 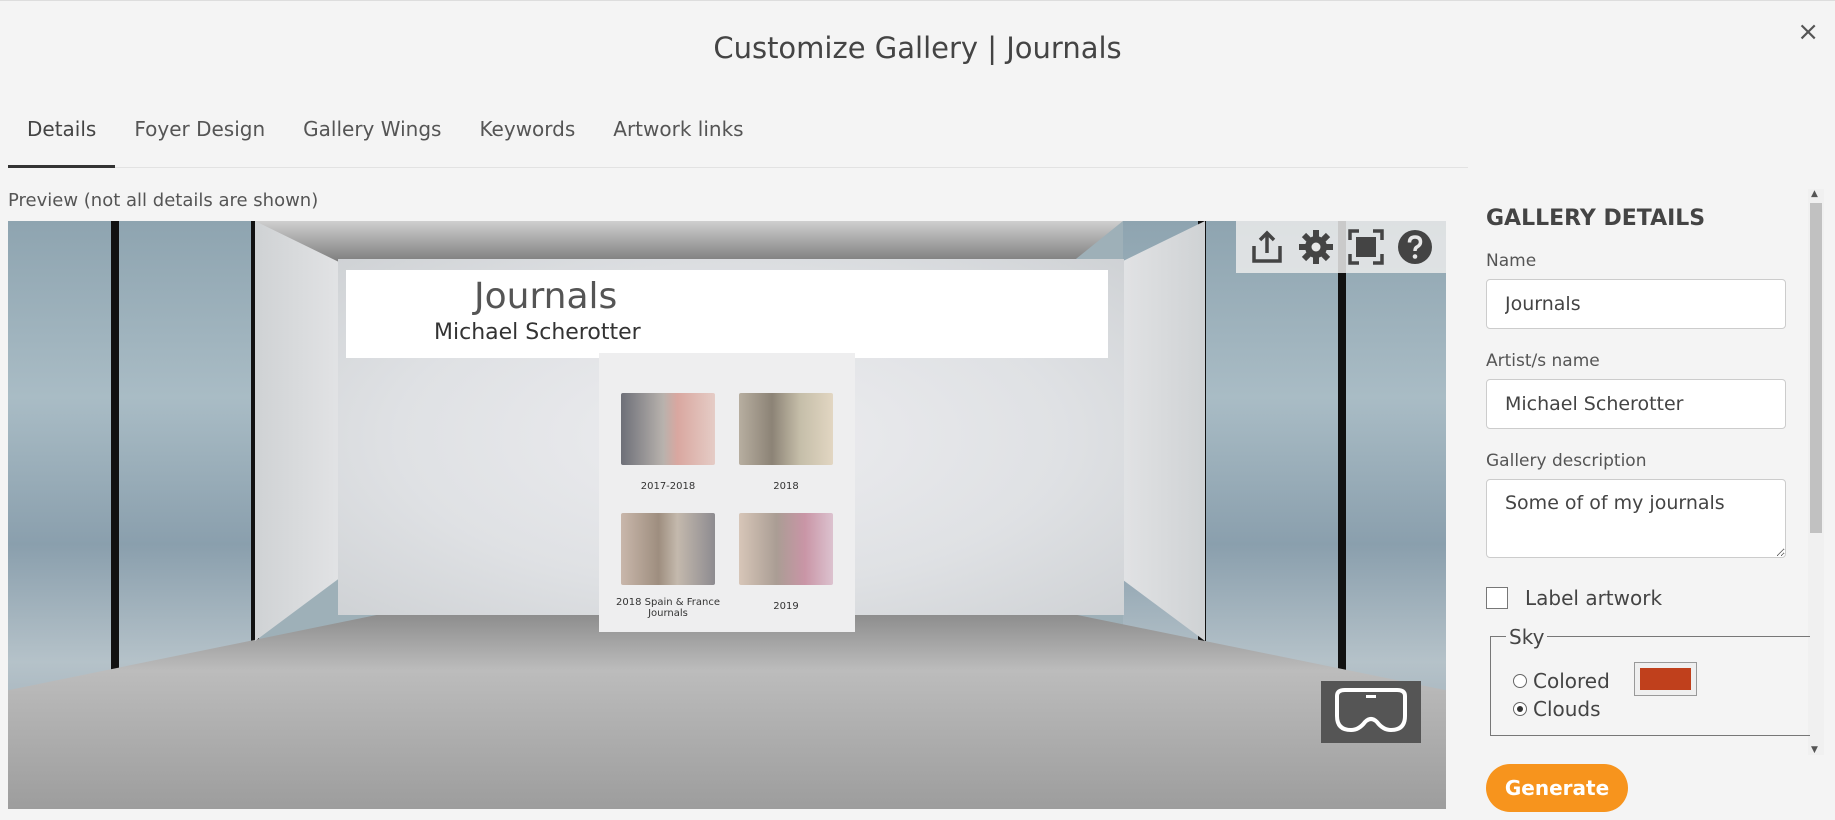 What do you see at coordinates (1520, 709) in the screenshot?
I see `sky-clouds-radio` at bounding box center [1520, 709].